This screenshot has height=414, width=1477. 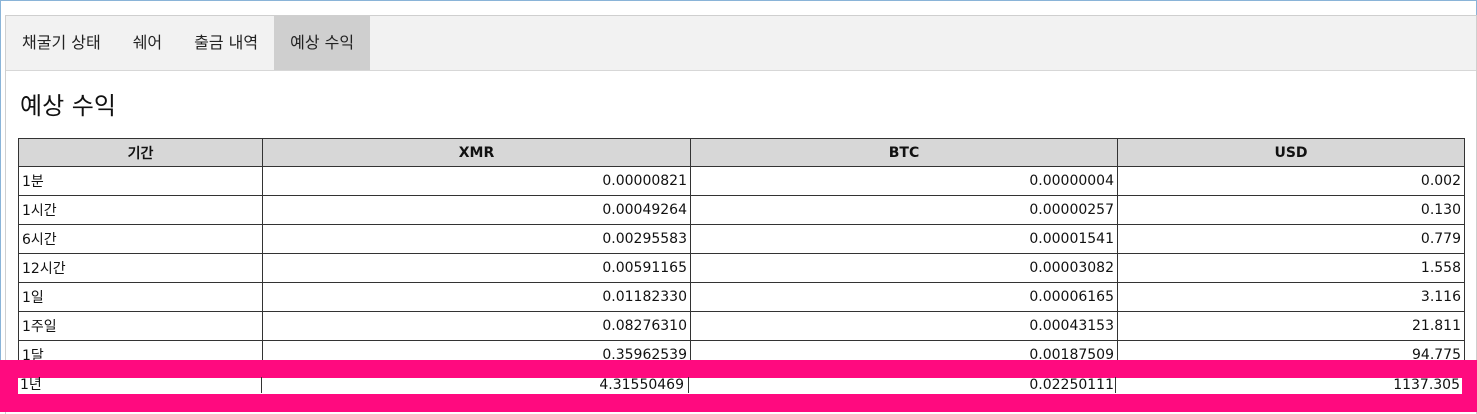 I want to click on cell-usd: 1137.305, so click(x=1426, y=385).